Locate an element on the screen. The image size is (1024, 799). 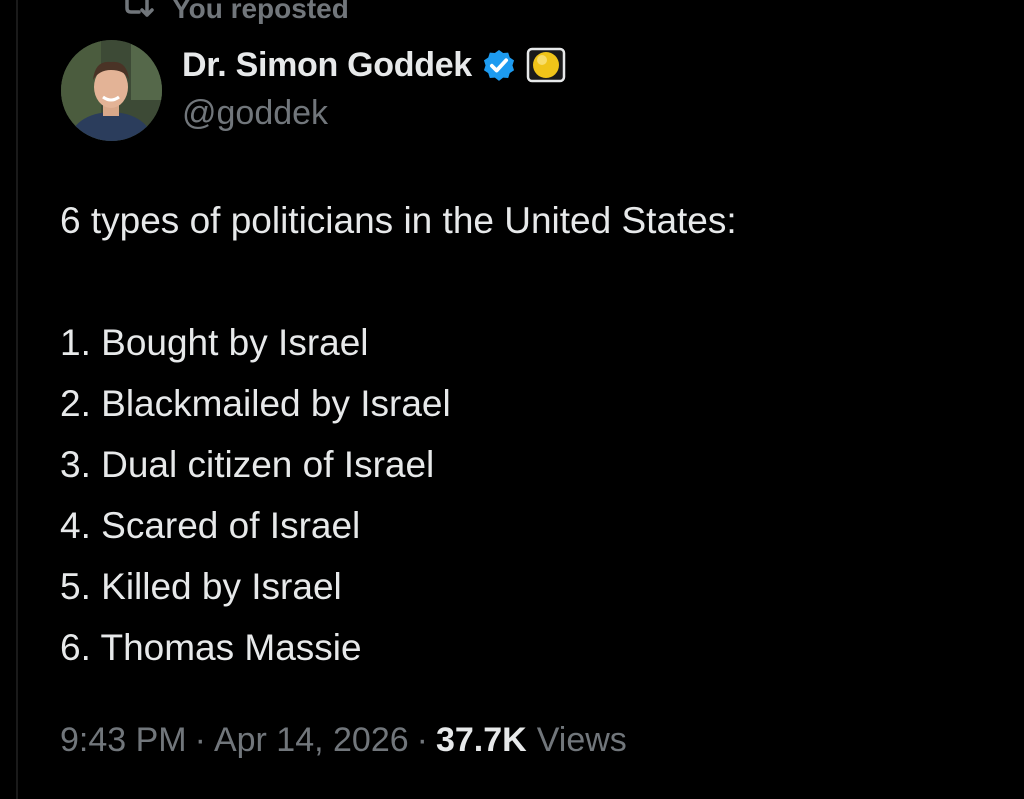
list-item: 1. Bought by Israel is located at coordinates (214, 342).